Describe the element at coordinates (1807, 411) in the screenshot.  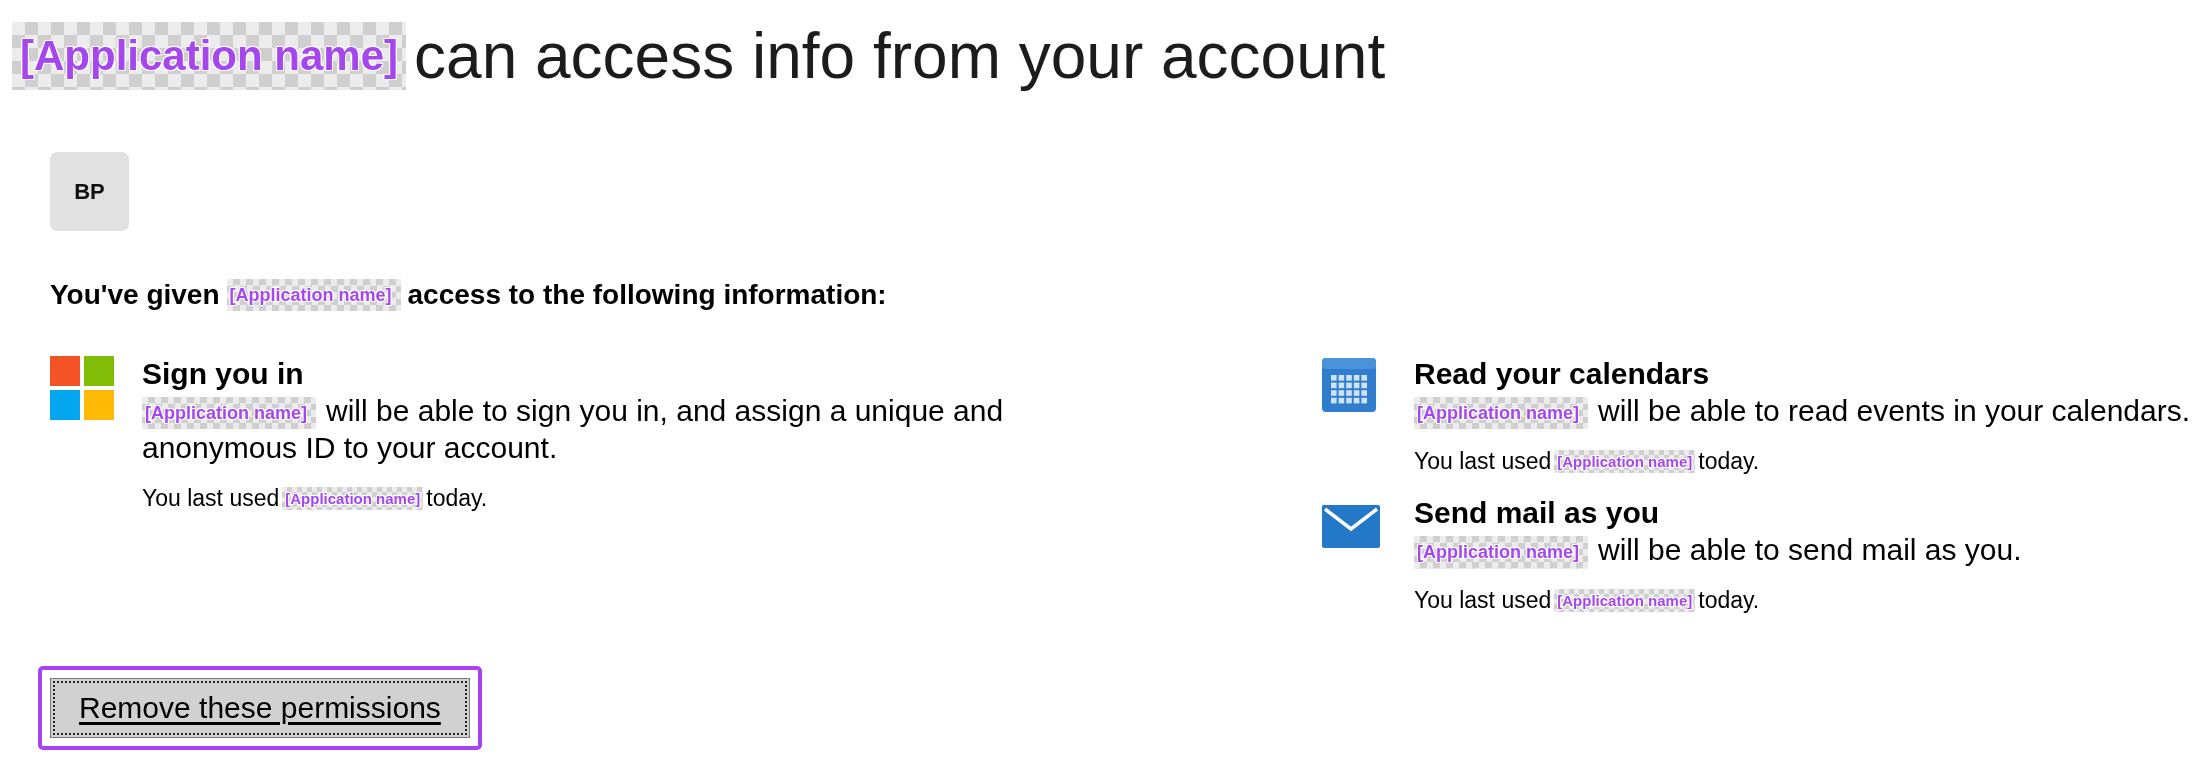
I see `permission-description: [Application name] will be able to read events in your calendars.` at that location.